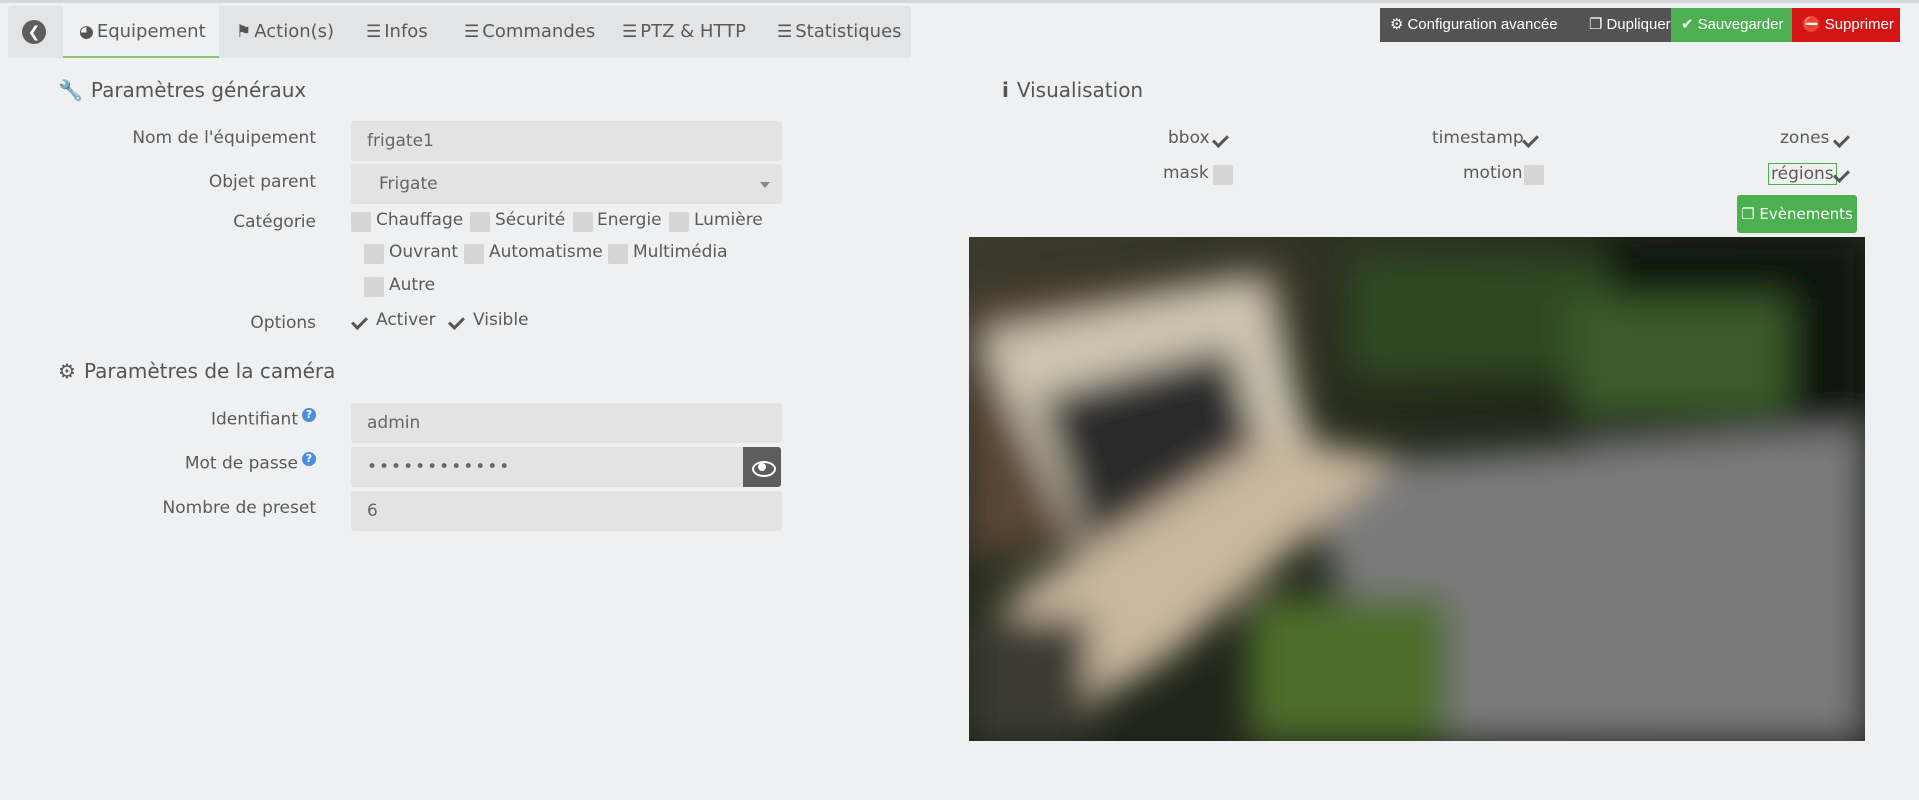  What do you see at coordinates (501, 320) in the screenshot?
I see `visible-label: Visible` at bounding box center [501, 320].